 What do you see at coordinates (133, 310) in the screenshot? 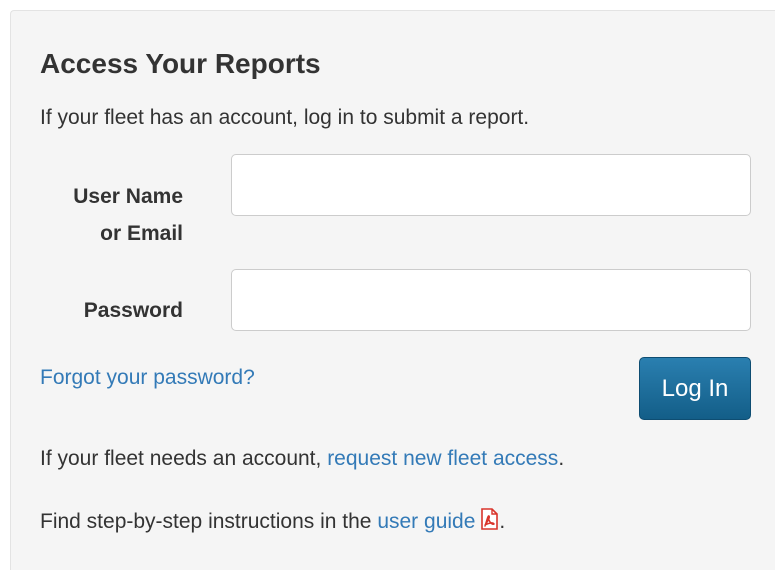
I see `password-label: Password` at bounding box center [133, 310].